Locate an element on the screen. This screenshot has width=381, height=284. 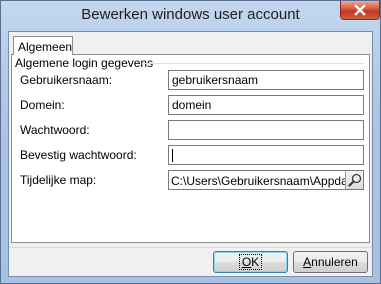
tijdelijke-map-input: C:\Users\Gebruikersnaam\Appdata\Lo is located at coordinates (266, 180).